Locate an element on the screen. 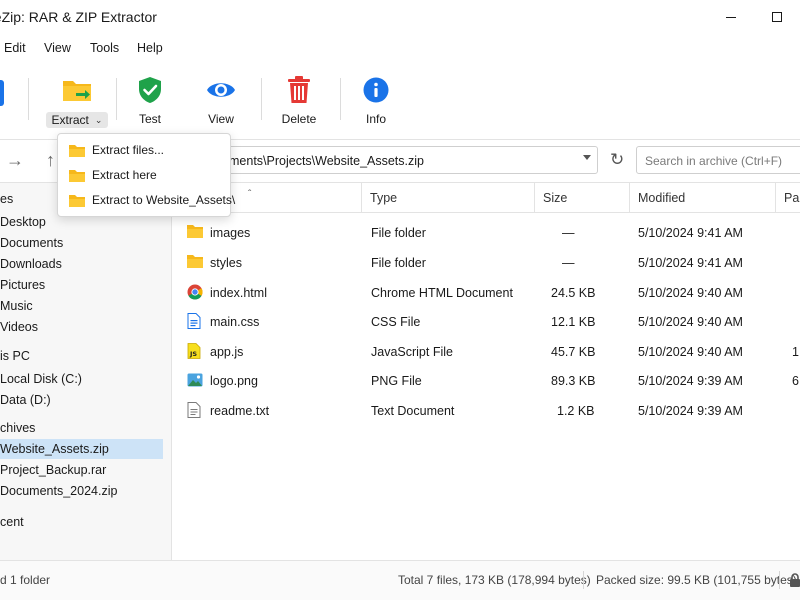  css-file-icon is located at coordinates (195, 321).